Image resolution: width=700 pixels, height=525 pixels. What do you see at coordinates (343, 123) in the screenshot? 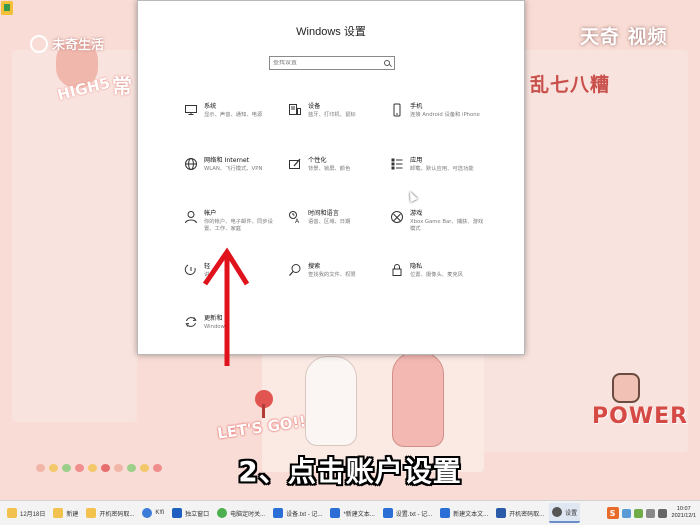
I see `category-devices: 设备 蓝牙、打印机、鼠标` at bounding box center [343, 123].